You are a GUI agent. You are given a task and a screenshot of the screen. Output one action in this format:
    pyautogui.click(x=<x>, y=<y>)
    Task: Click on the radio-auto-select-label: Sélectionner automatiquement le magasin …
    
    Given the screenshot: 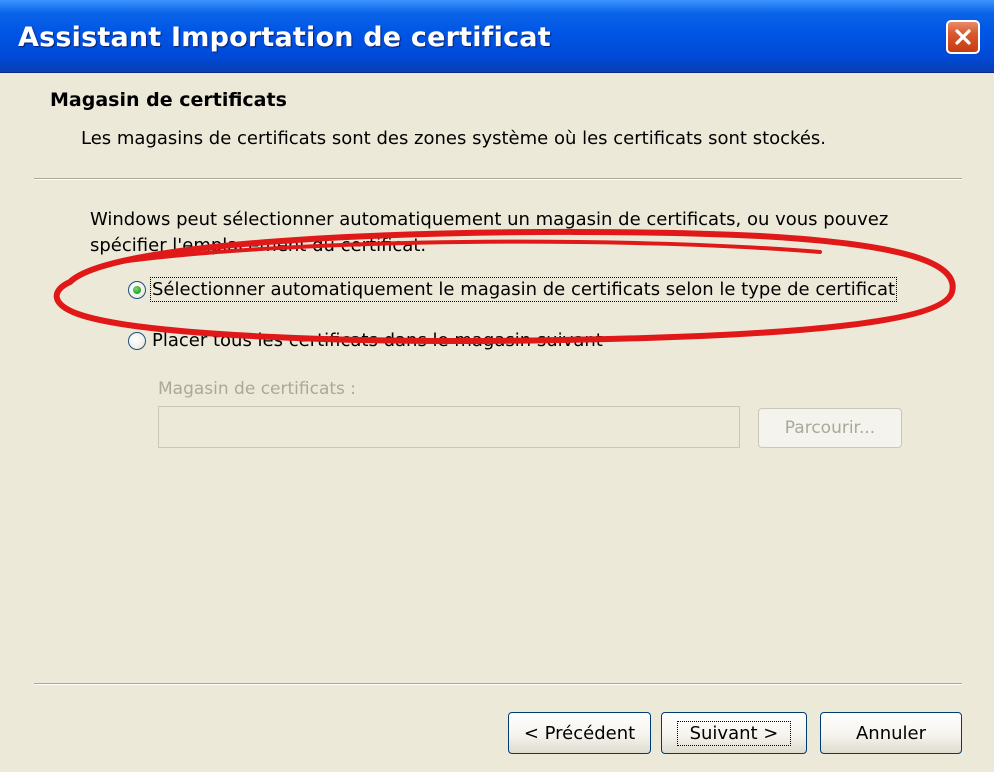 What is the action you would take?
    pyautogui.click(x=523, y=289)
    